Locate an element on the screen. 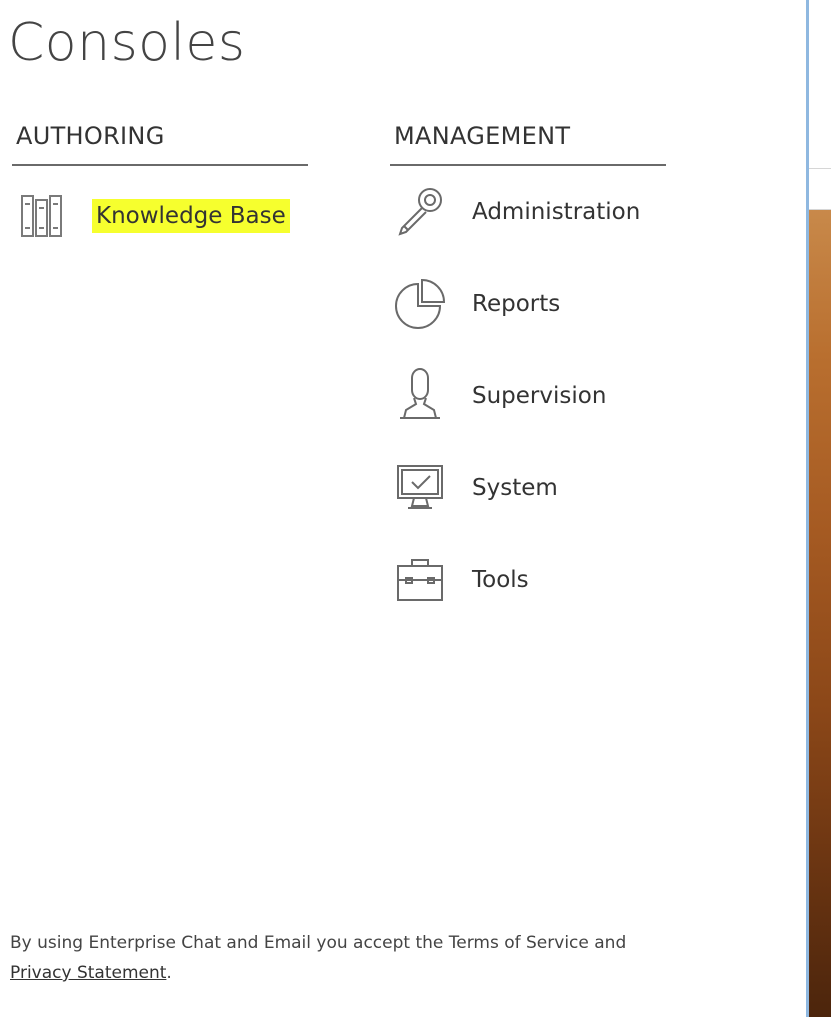 The height and width of the screenshot is (1017, 831). key-icon is located at coordinates (420, 212).